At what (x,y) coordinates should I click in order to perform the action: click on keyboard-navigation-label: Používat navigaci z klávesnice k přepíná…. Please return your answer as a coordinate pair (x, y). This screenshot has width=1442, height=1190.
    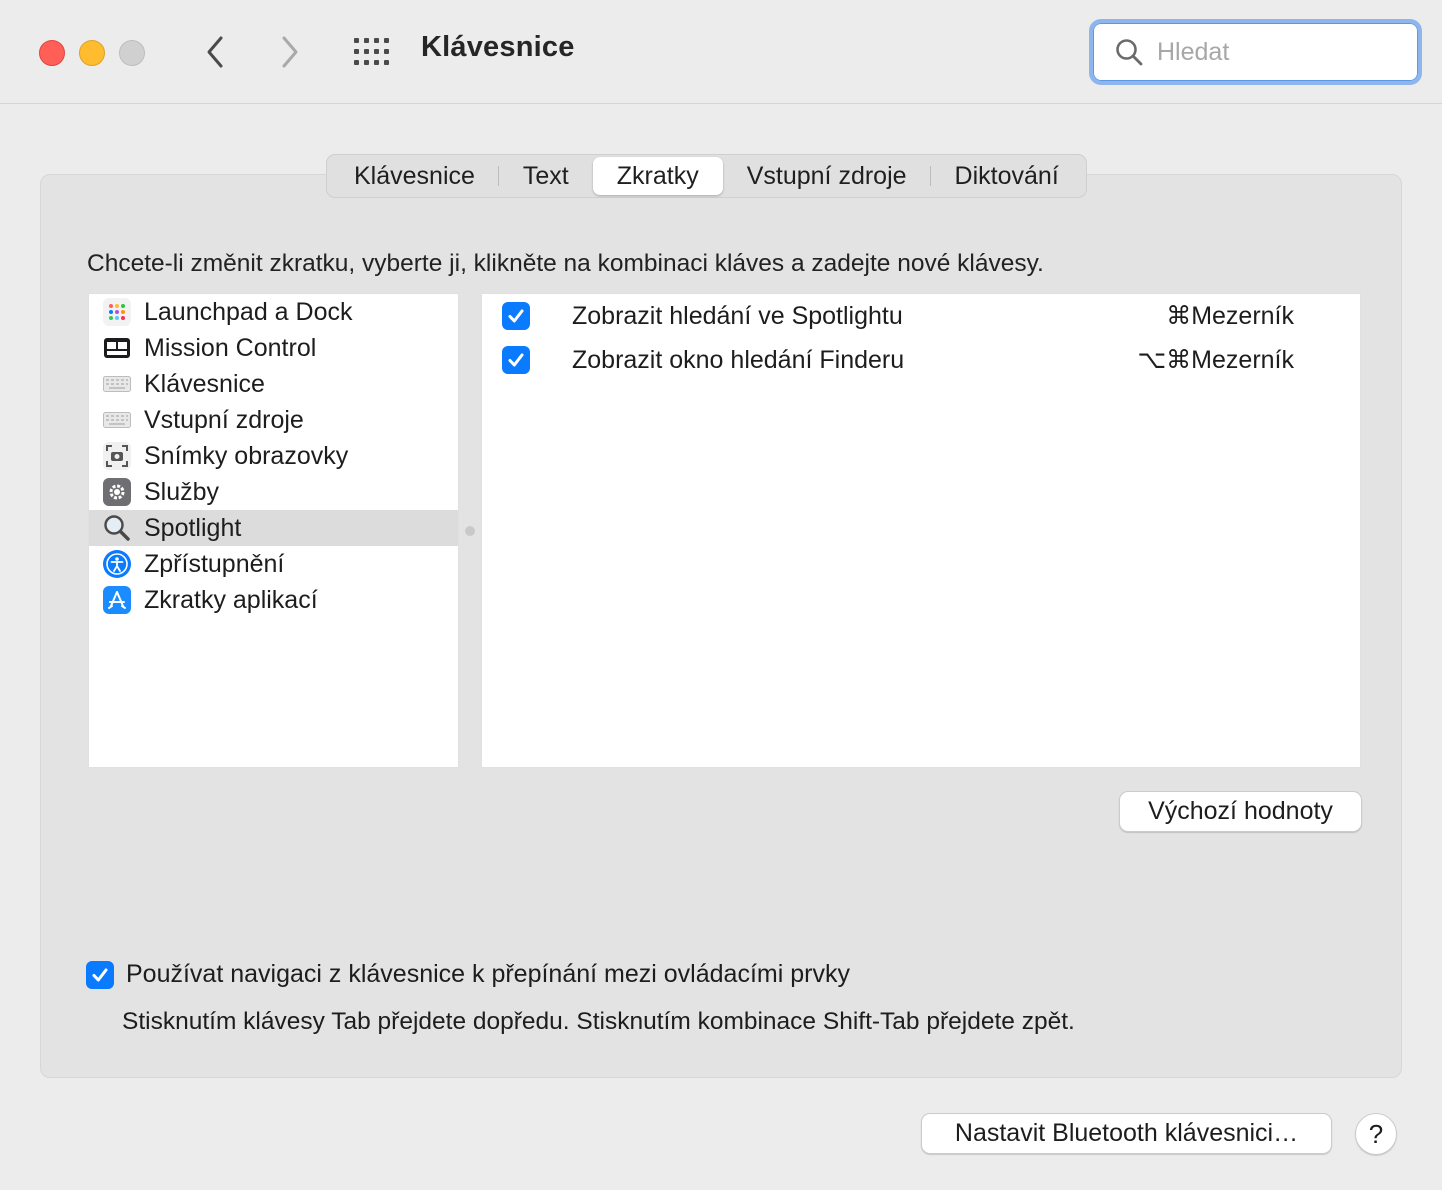
    Looking at the image, I should click on (488, 974).